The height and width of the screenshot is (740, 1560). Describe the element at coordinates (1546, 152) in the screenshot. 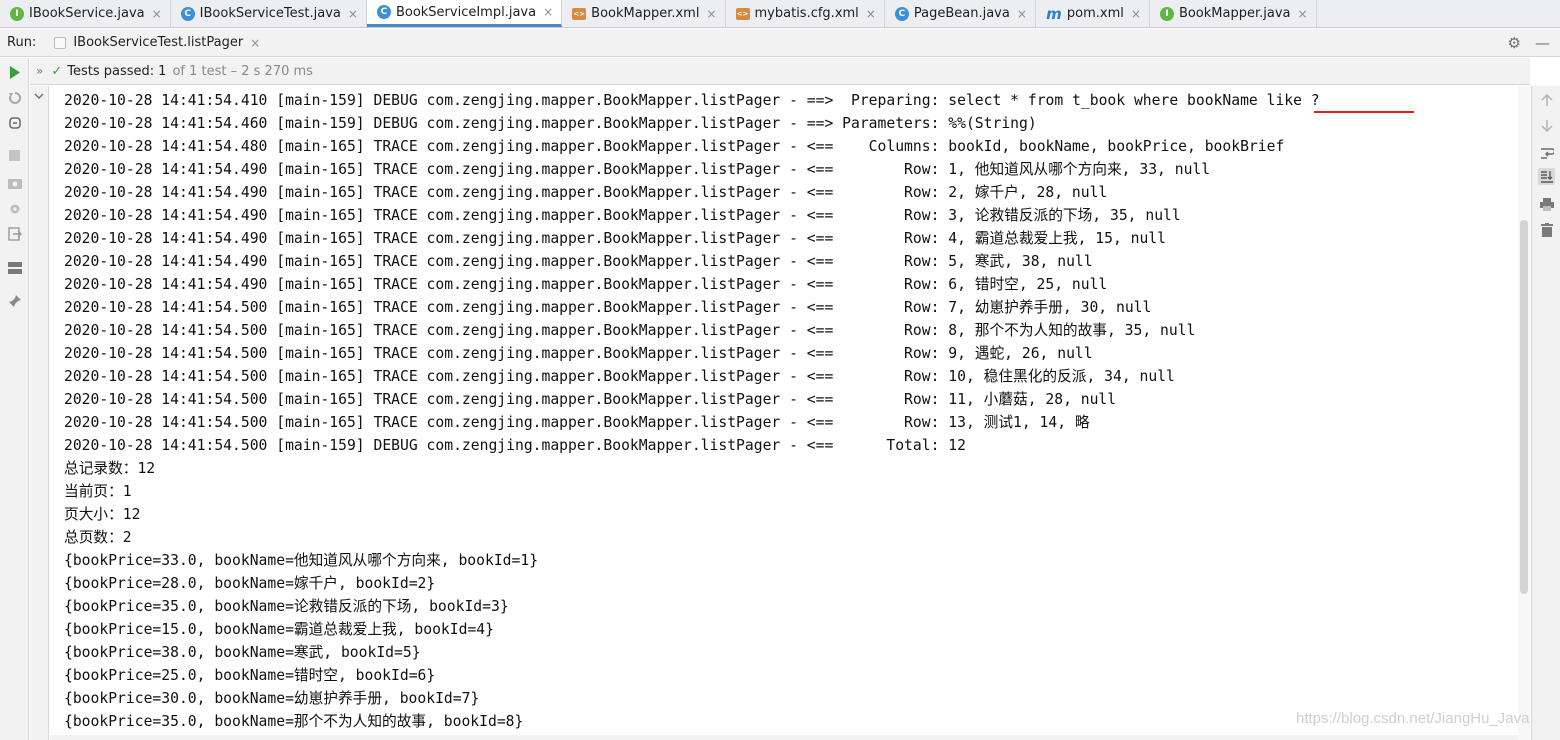

I see `soft-wrap-icon` at that location.